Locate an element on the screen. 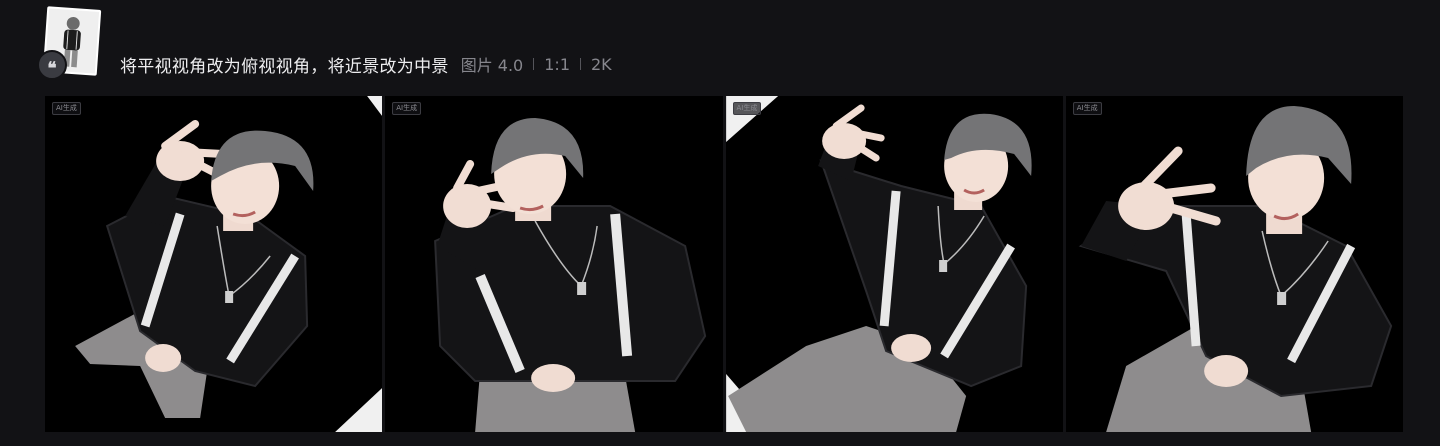 The image size is (1440, 446). prompt-row: 将平视视角改为俯视视角，将近景改为中景 图片 4.0 1:1 2K is located at coordinates (366, 64).